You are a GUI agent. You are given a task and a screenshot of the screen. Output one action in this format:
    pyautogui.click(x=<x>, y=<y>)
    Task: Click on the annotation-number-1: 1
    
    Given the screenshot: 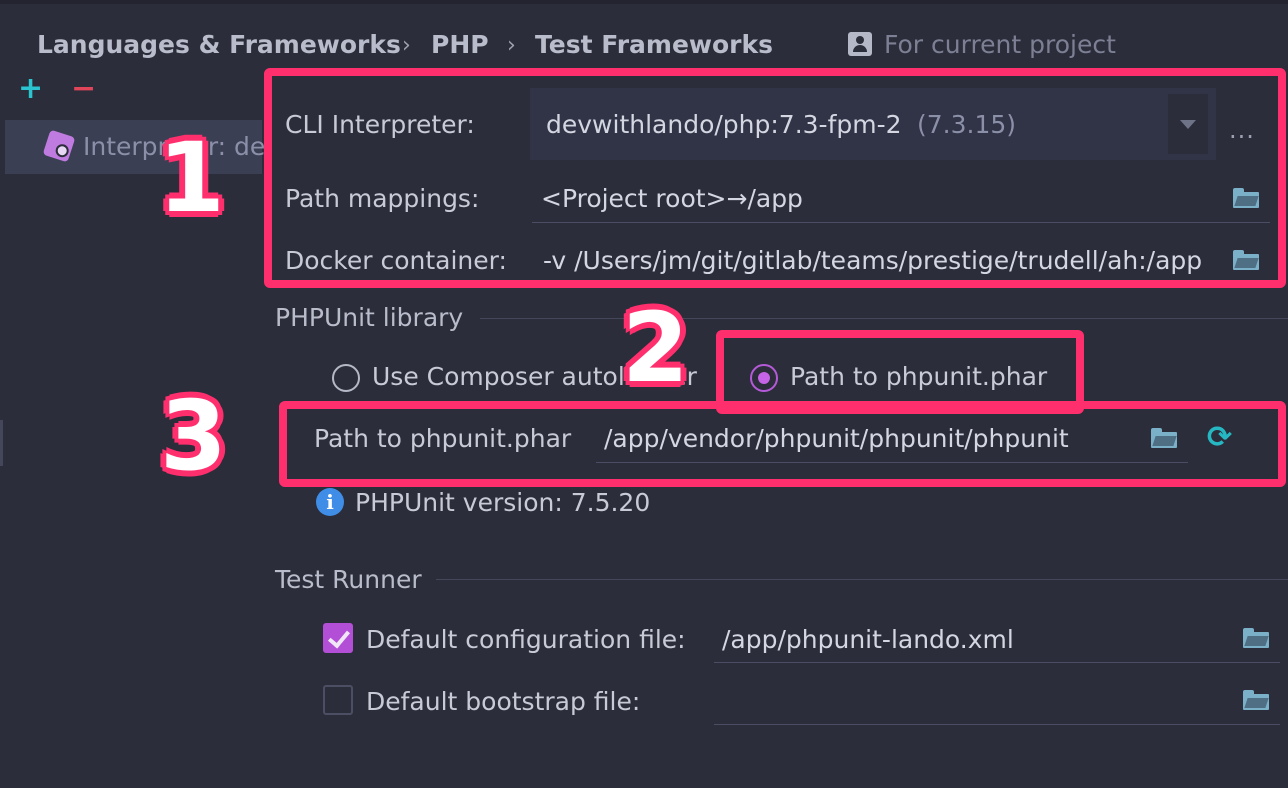 What is the action you would take?
    pyautogui.click(x=191, y=178)
    